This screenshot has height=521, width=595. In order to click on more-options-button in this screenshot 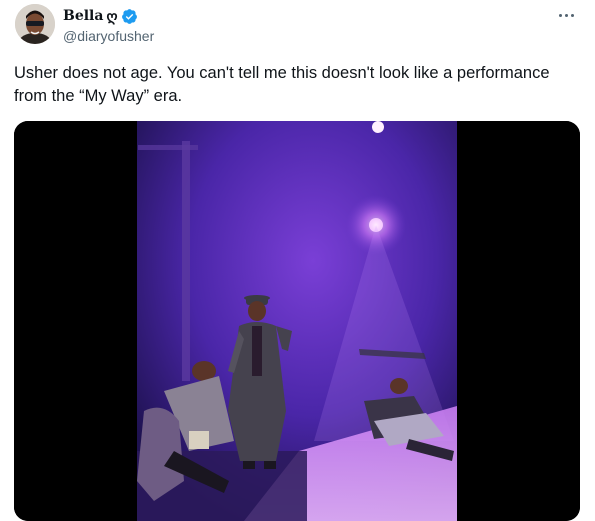, I will do `click(566, 15)`.